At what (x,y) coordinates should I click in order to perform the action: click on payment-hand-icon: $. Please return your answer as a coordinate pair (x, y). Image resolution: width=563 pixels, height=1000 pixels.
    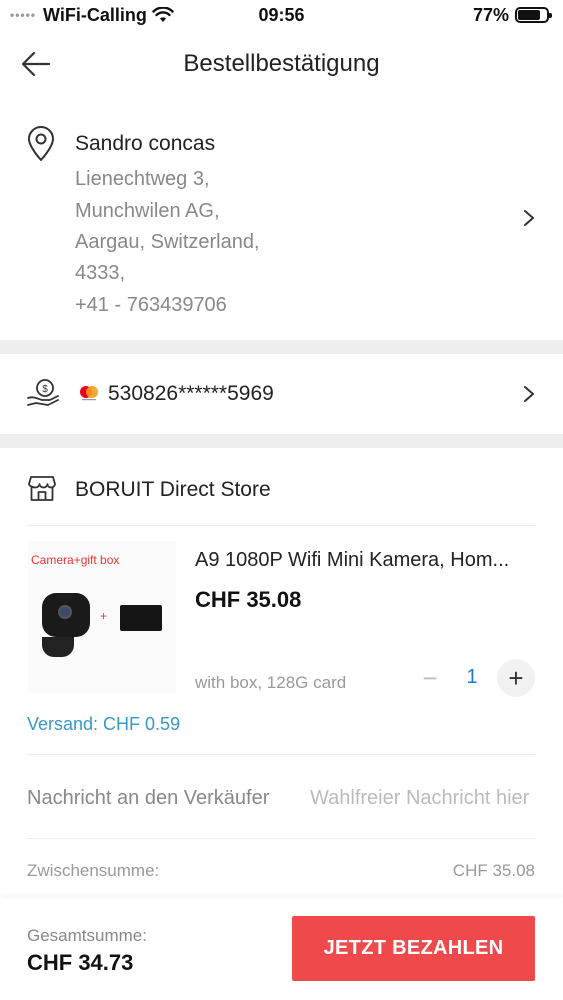
    Looking at the image, I should click on (43, 392).